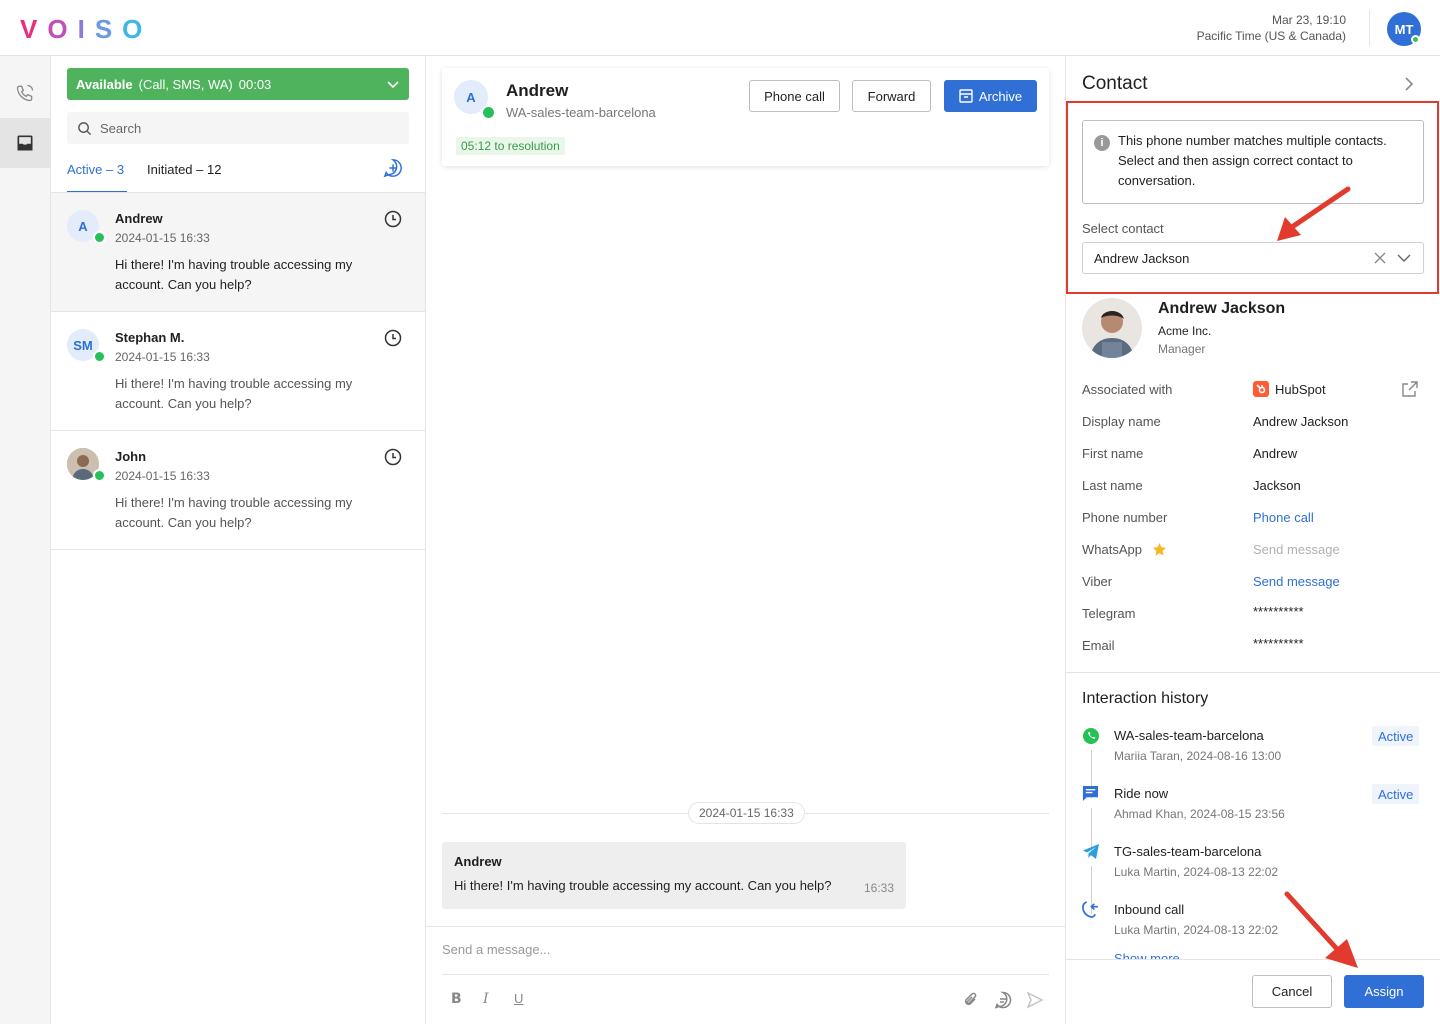 This screenshot has height=1024, width=1440. Describe the element at coordinates (255, 84) in the screenshot. I see `status-timer: 00:03` at that location.